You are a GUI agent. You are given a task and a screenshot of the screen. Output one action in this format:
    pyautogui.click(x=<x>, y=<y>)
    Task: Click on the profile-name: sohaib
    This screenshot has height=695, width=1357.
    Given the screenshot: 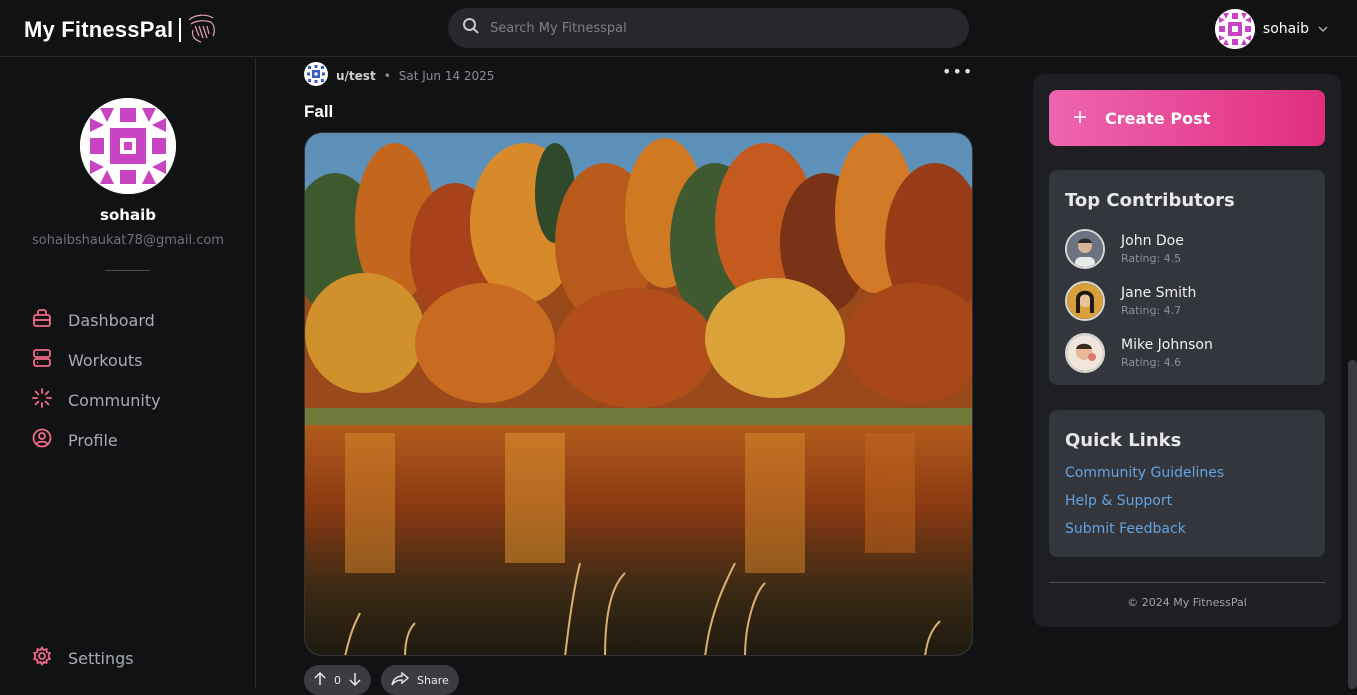 What is the action you would take?
    pyautogui.click(x=128, y=215)
    